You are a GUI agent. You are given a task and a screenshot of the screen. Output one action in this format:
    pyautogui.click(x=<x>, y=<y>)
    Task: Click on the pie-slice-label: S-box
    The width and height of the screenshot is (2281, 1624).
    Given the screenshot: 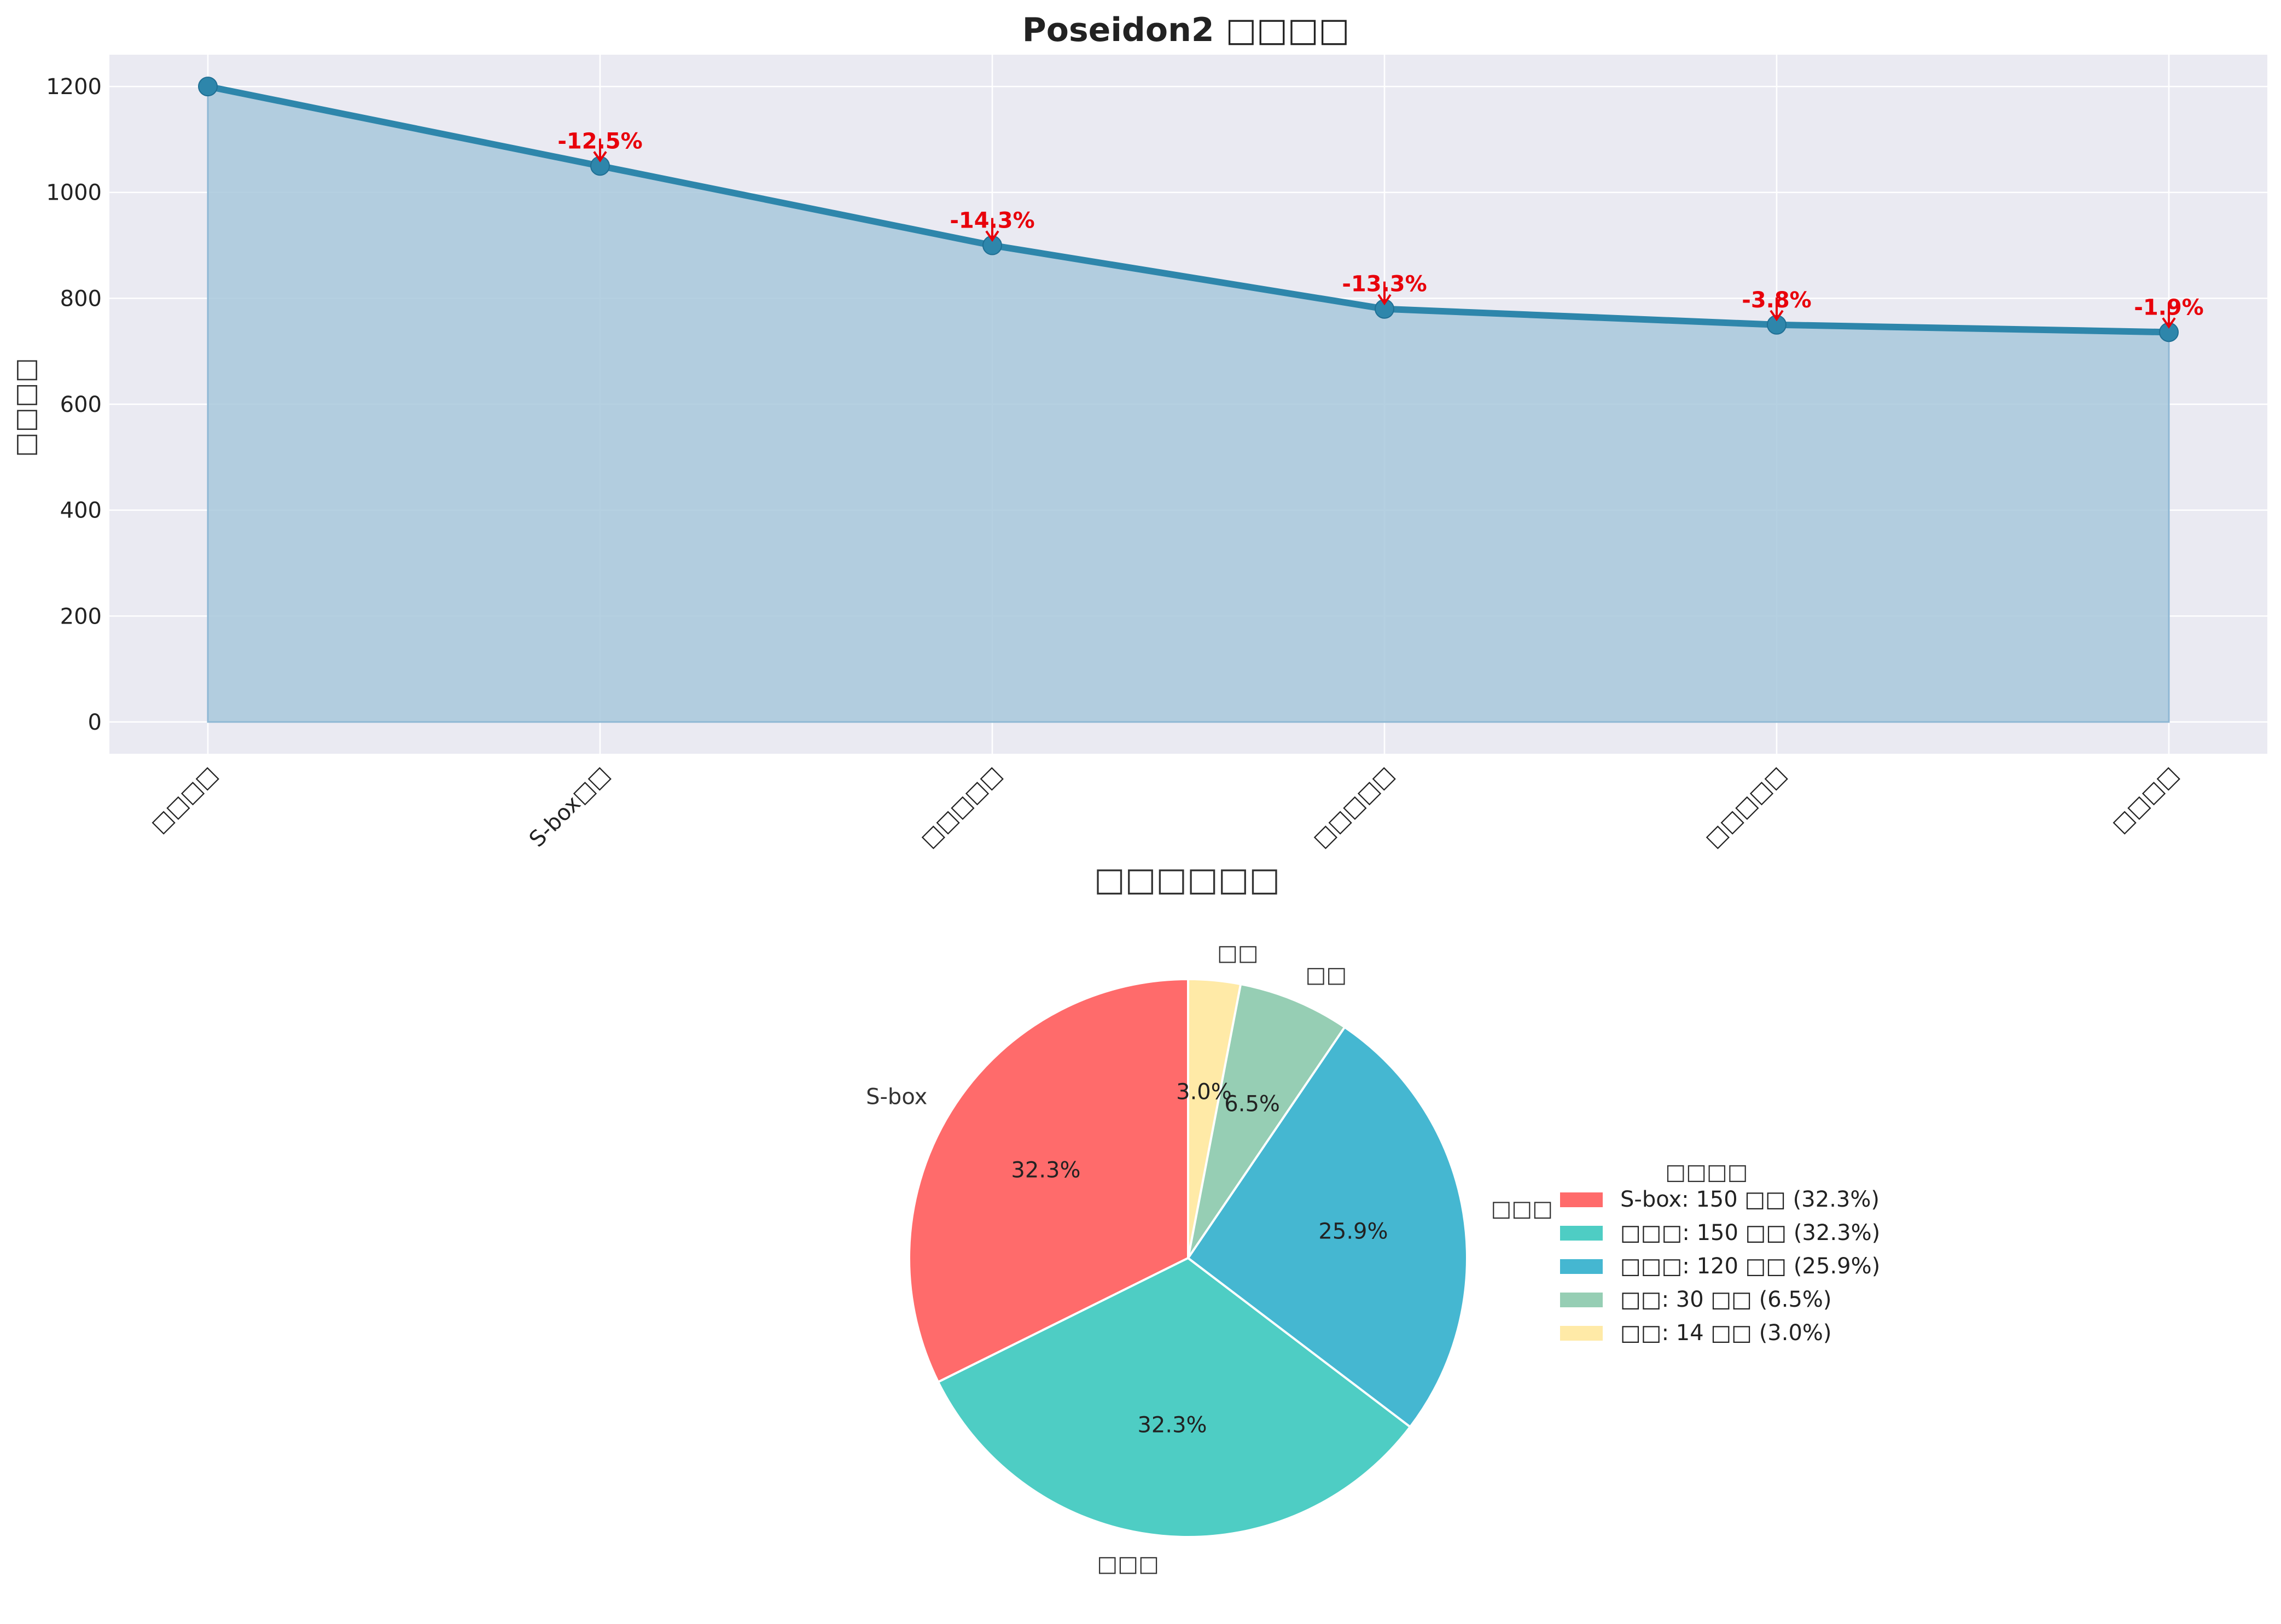 What is the action you would take?
    pyautogui.click(x=896, y=1096)
    